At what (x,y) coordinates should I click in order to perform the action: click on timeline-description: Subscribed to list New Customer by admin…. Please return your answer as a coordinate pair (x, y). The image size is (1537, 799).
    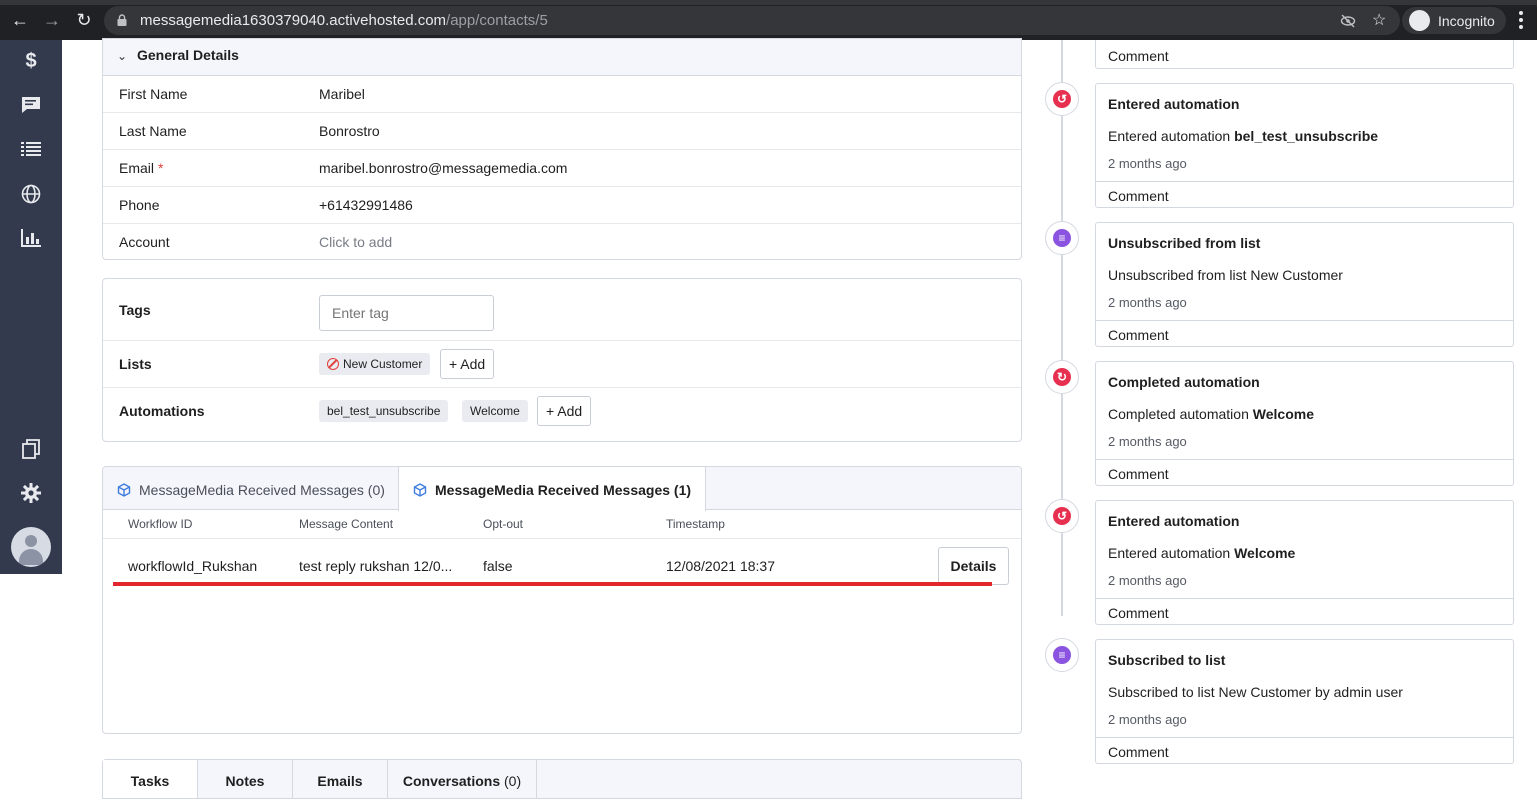
    Looking at the image, I should click on (1255, 692).